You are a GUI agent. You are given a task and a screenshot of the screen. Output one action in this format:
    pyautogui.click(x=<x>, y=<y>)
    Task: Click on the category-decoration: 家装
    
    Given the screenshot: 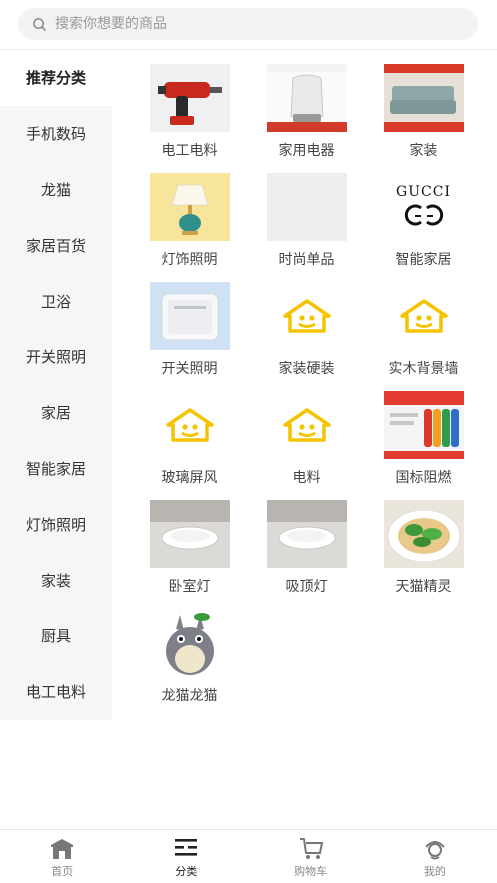 What is the action you would take?
    pyautogui.click(x=423, y=118)
    